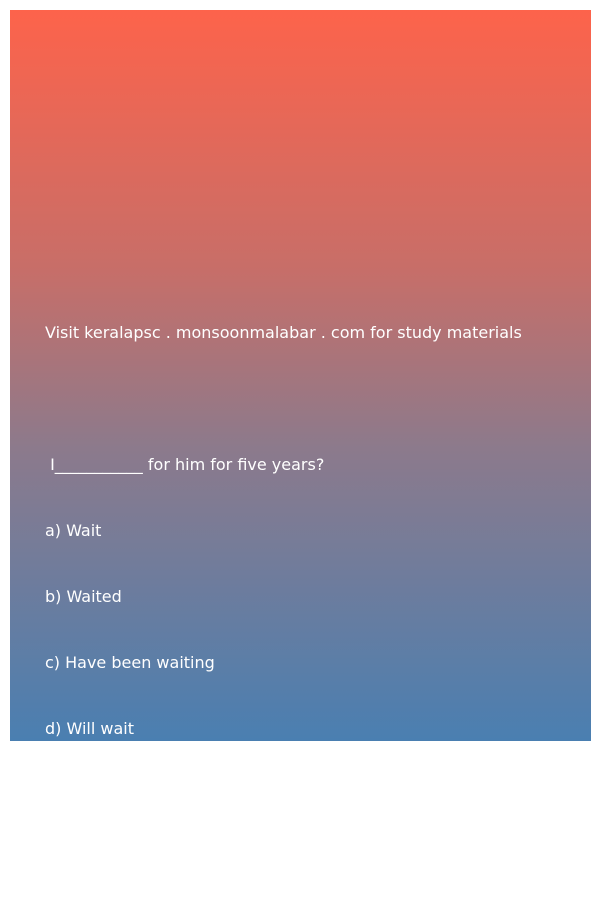 This screenshot has height=916, width=600. What do you see at coordinates (130, 662) in the screenshot?
I see `option-c: c) Have been waiting` at bounding box center [130, 662].